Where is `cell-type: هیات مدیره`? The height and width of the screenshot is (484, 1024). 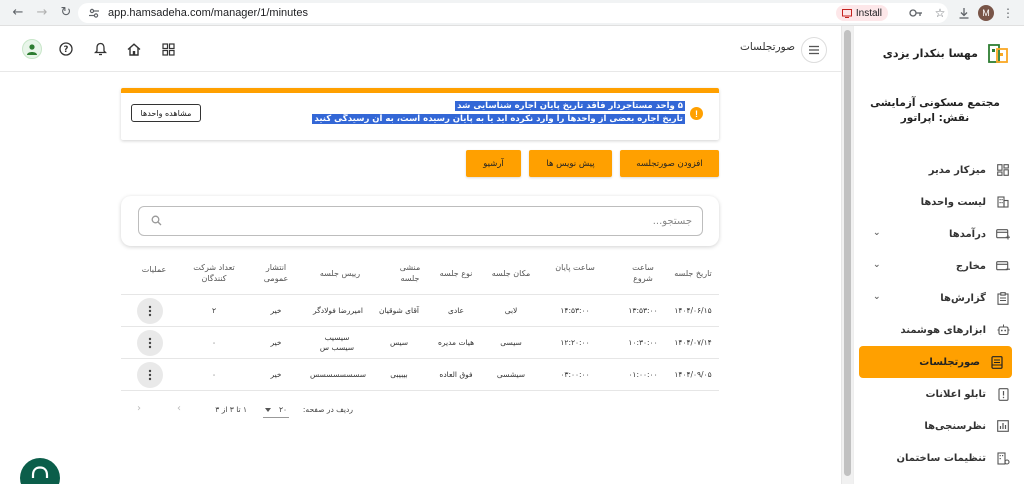
cell-type: هیات مدیره is located at coordinates (456, 342).